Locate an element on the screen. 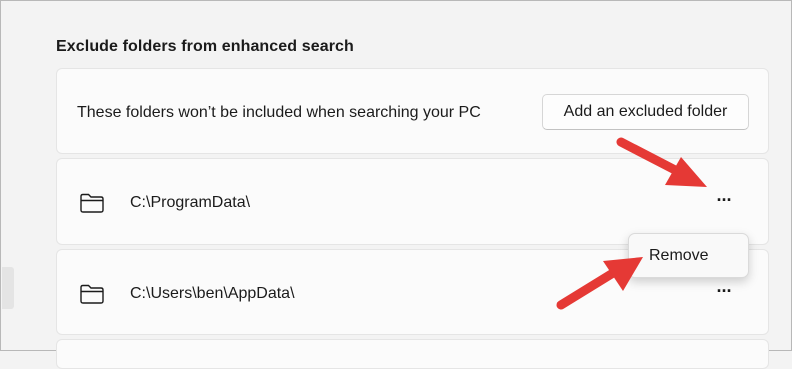 The width and height of the screenshot is (792, 369). remove-menu-item: Remove is located at coordinates (688, 255).